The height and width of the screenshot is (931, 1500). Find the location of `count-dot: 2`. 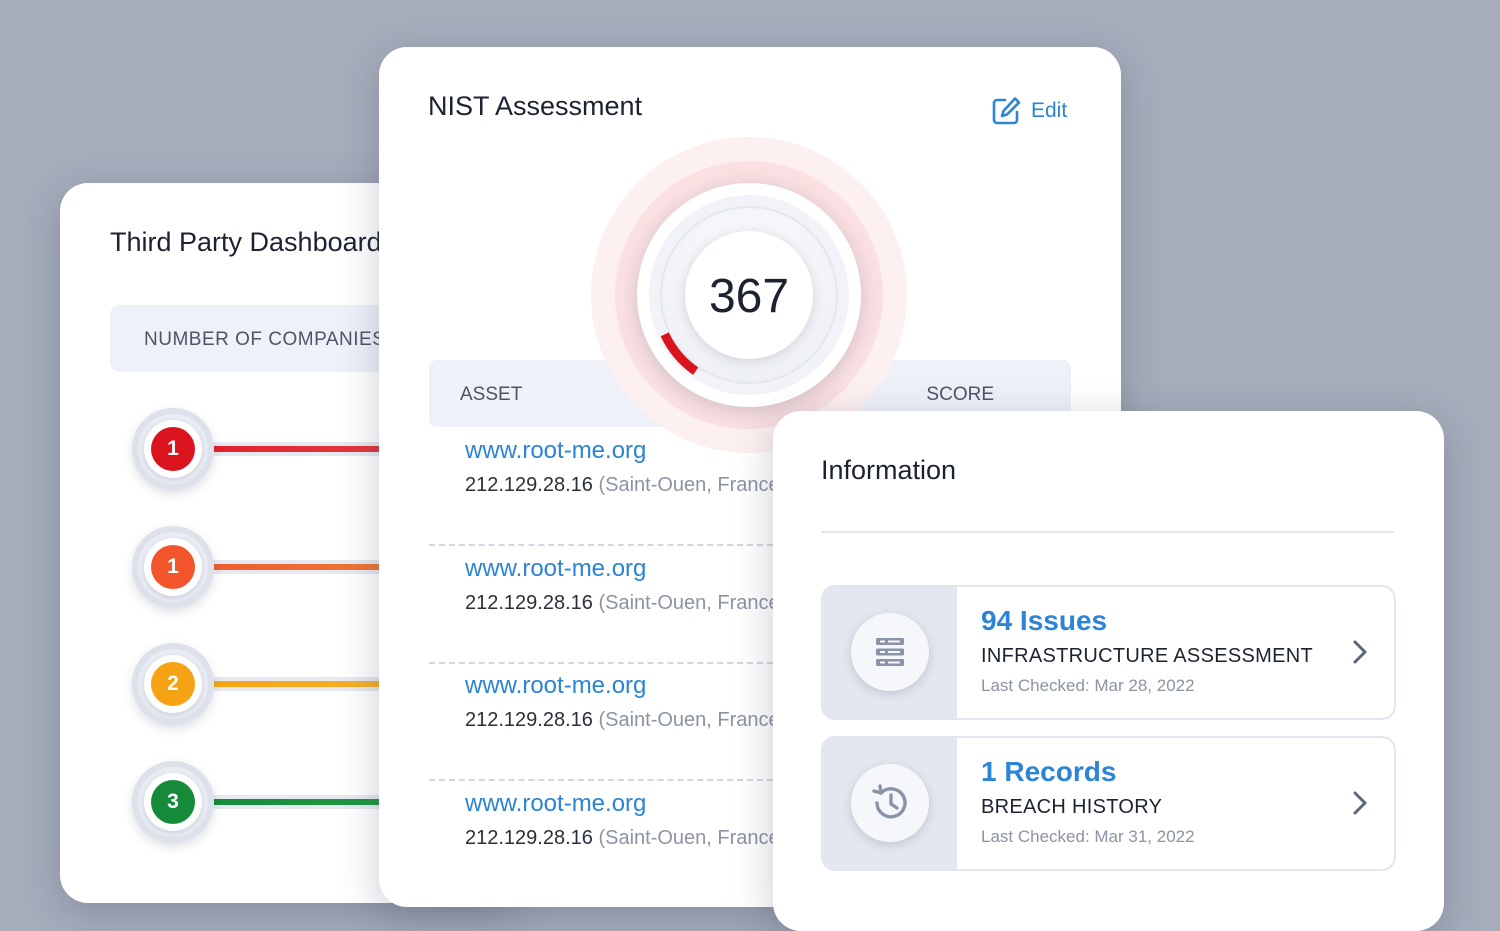

count-dot: 2 is located at coordinates (173, 684).